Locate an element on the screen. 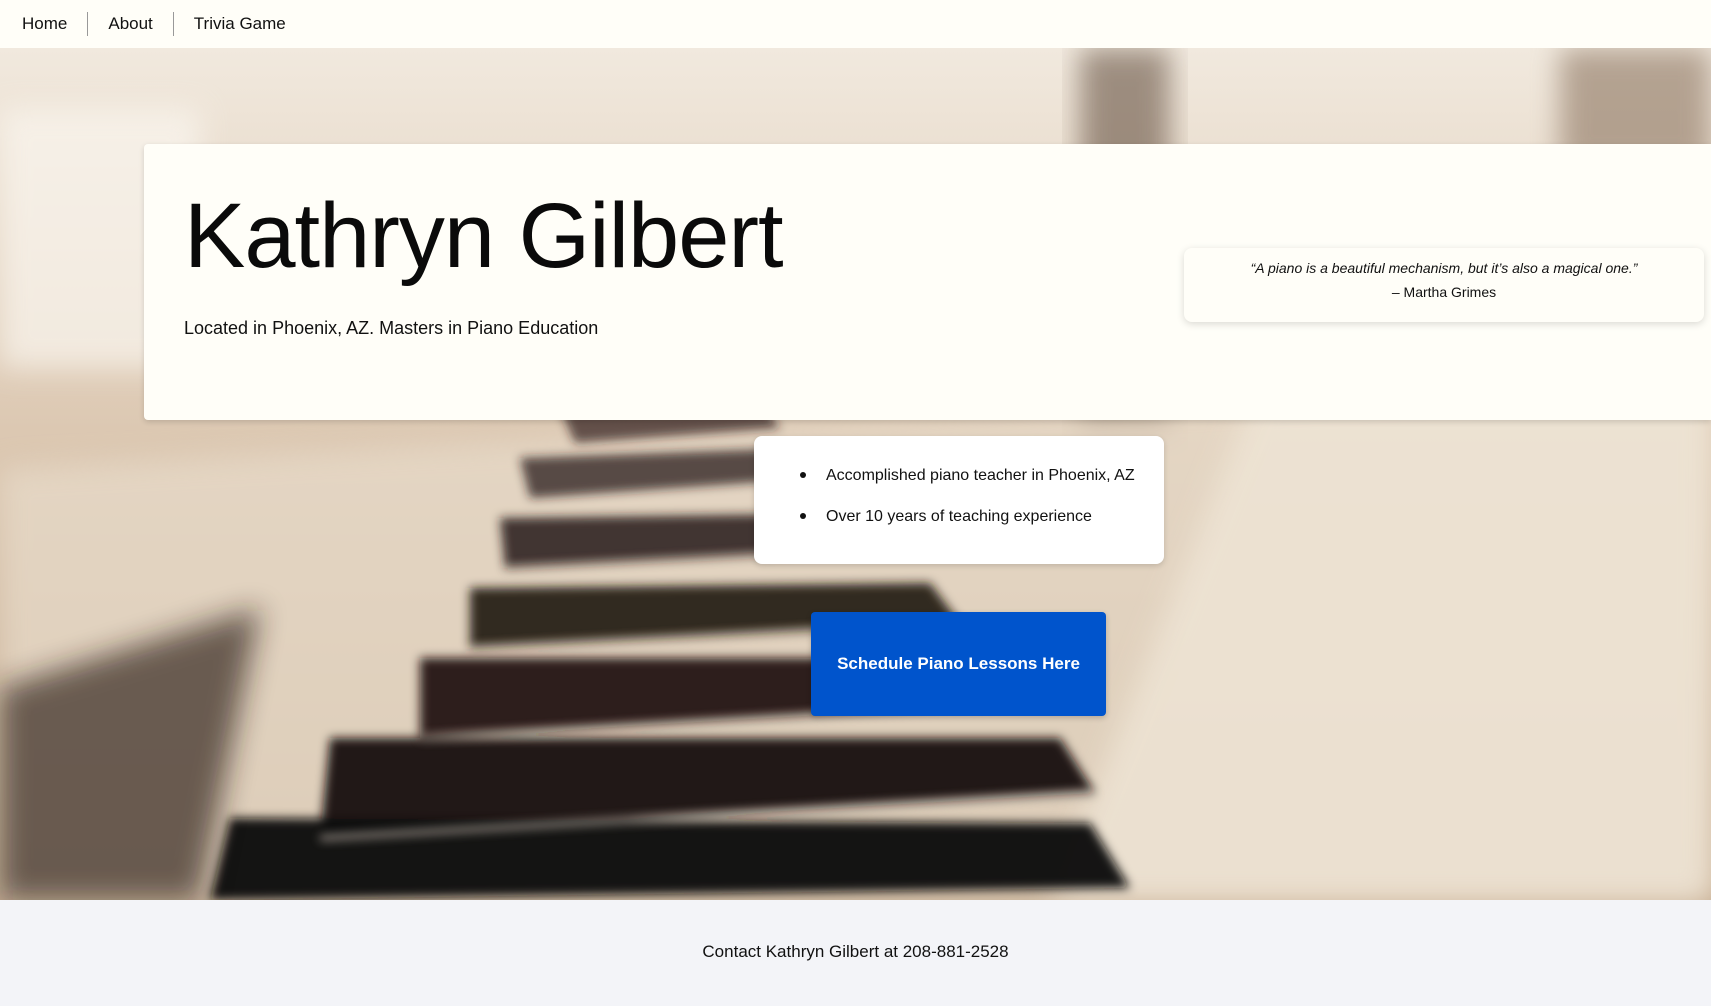  page-title: Kathryn Gilbert is located at coordinates (484, 236).